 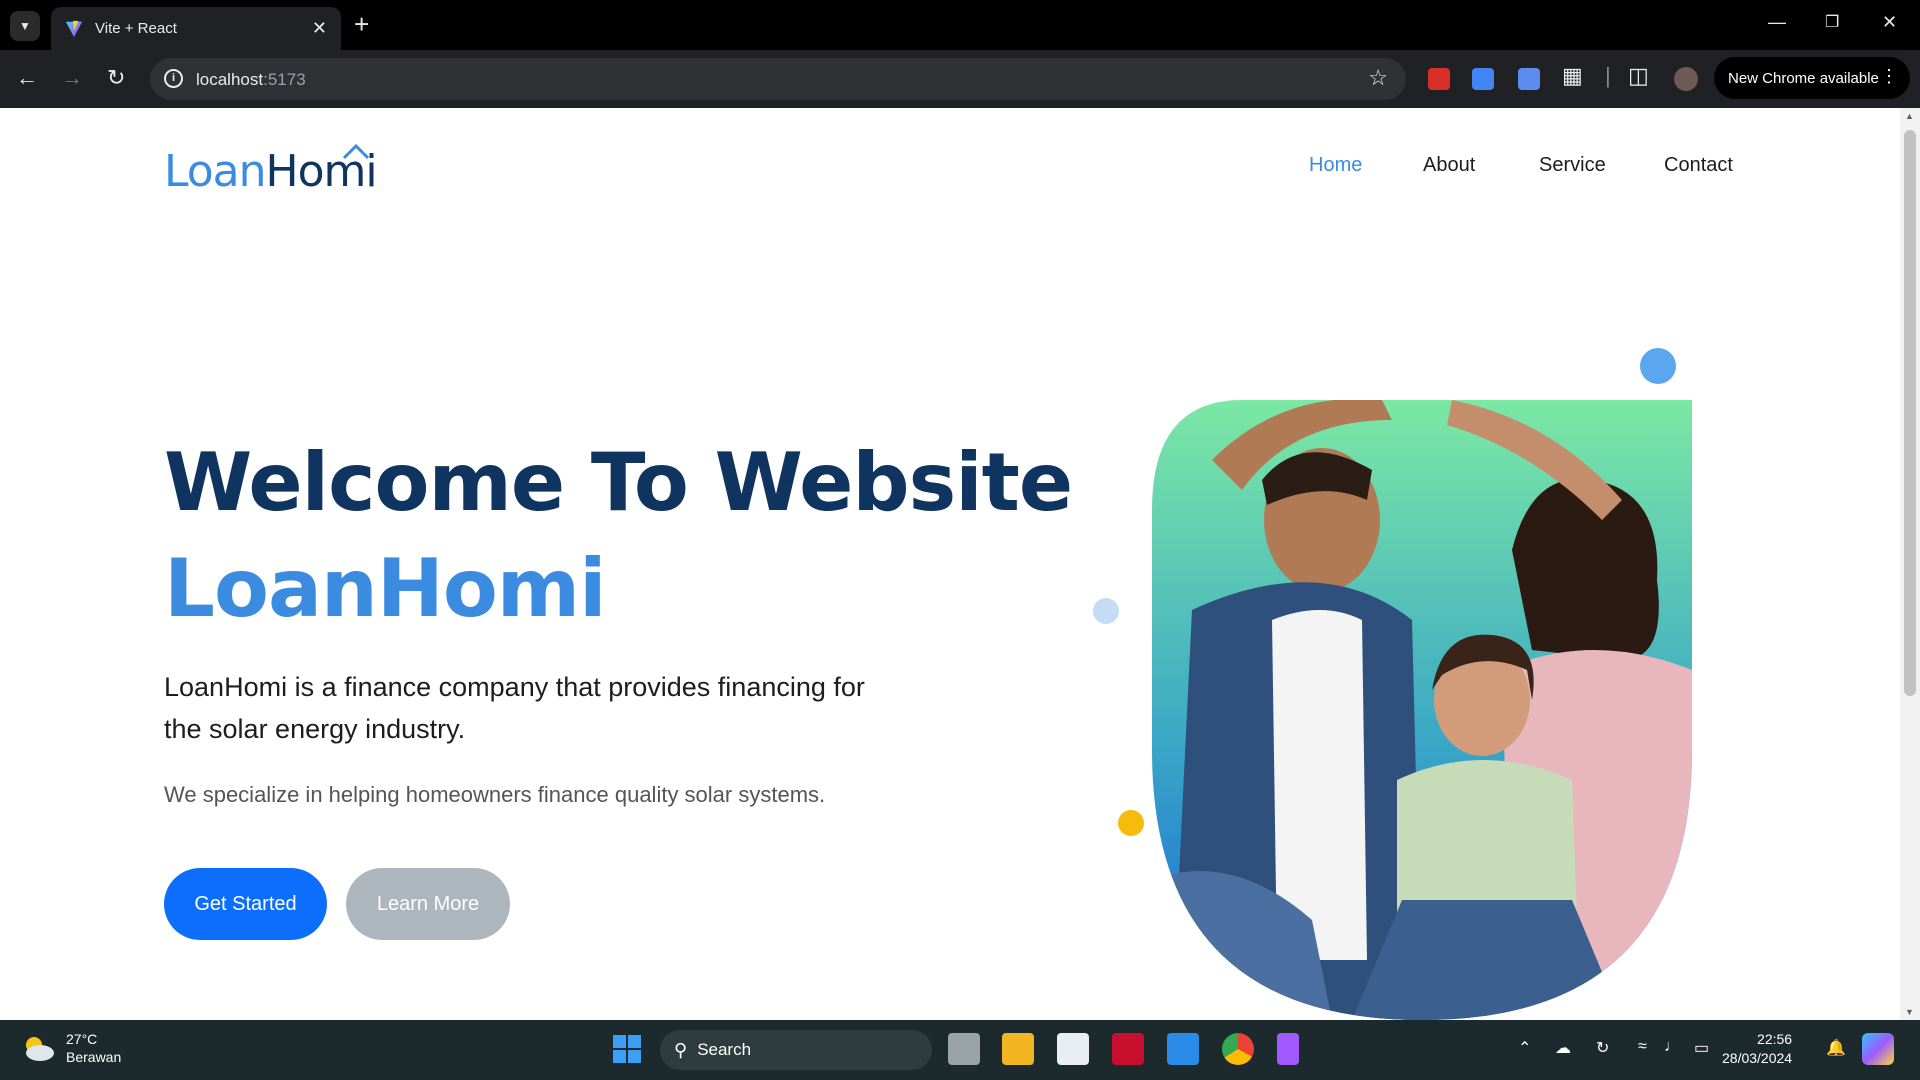 What do you see at coordinates (1106, 611) in the screenshot?
I see `decor-dot-lightblue` at bounding box center [1106, 611].